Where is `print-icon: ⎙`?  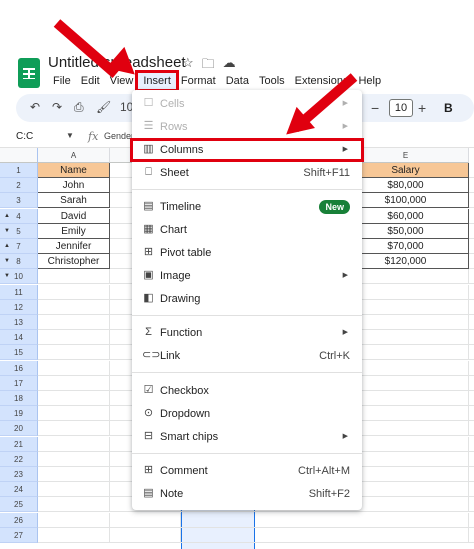
print-icon: ⎙ is located at coordinates (79, 107).